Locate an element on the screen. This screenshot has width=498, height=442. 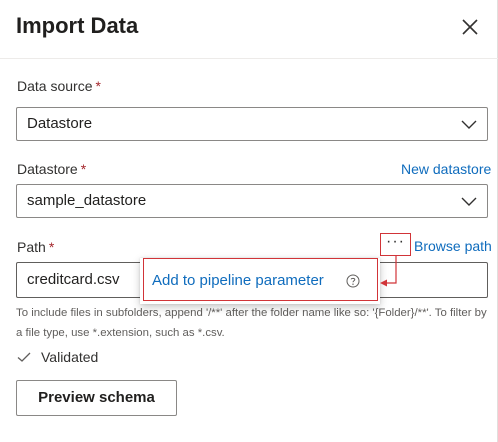
validation-status: Validated is located at coordinates (57, 357).